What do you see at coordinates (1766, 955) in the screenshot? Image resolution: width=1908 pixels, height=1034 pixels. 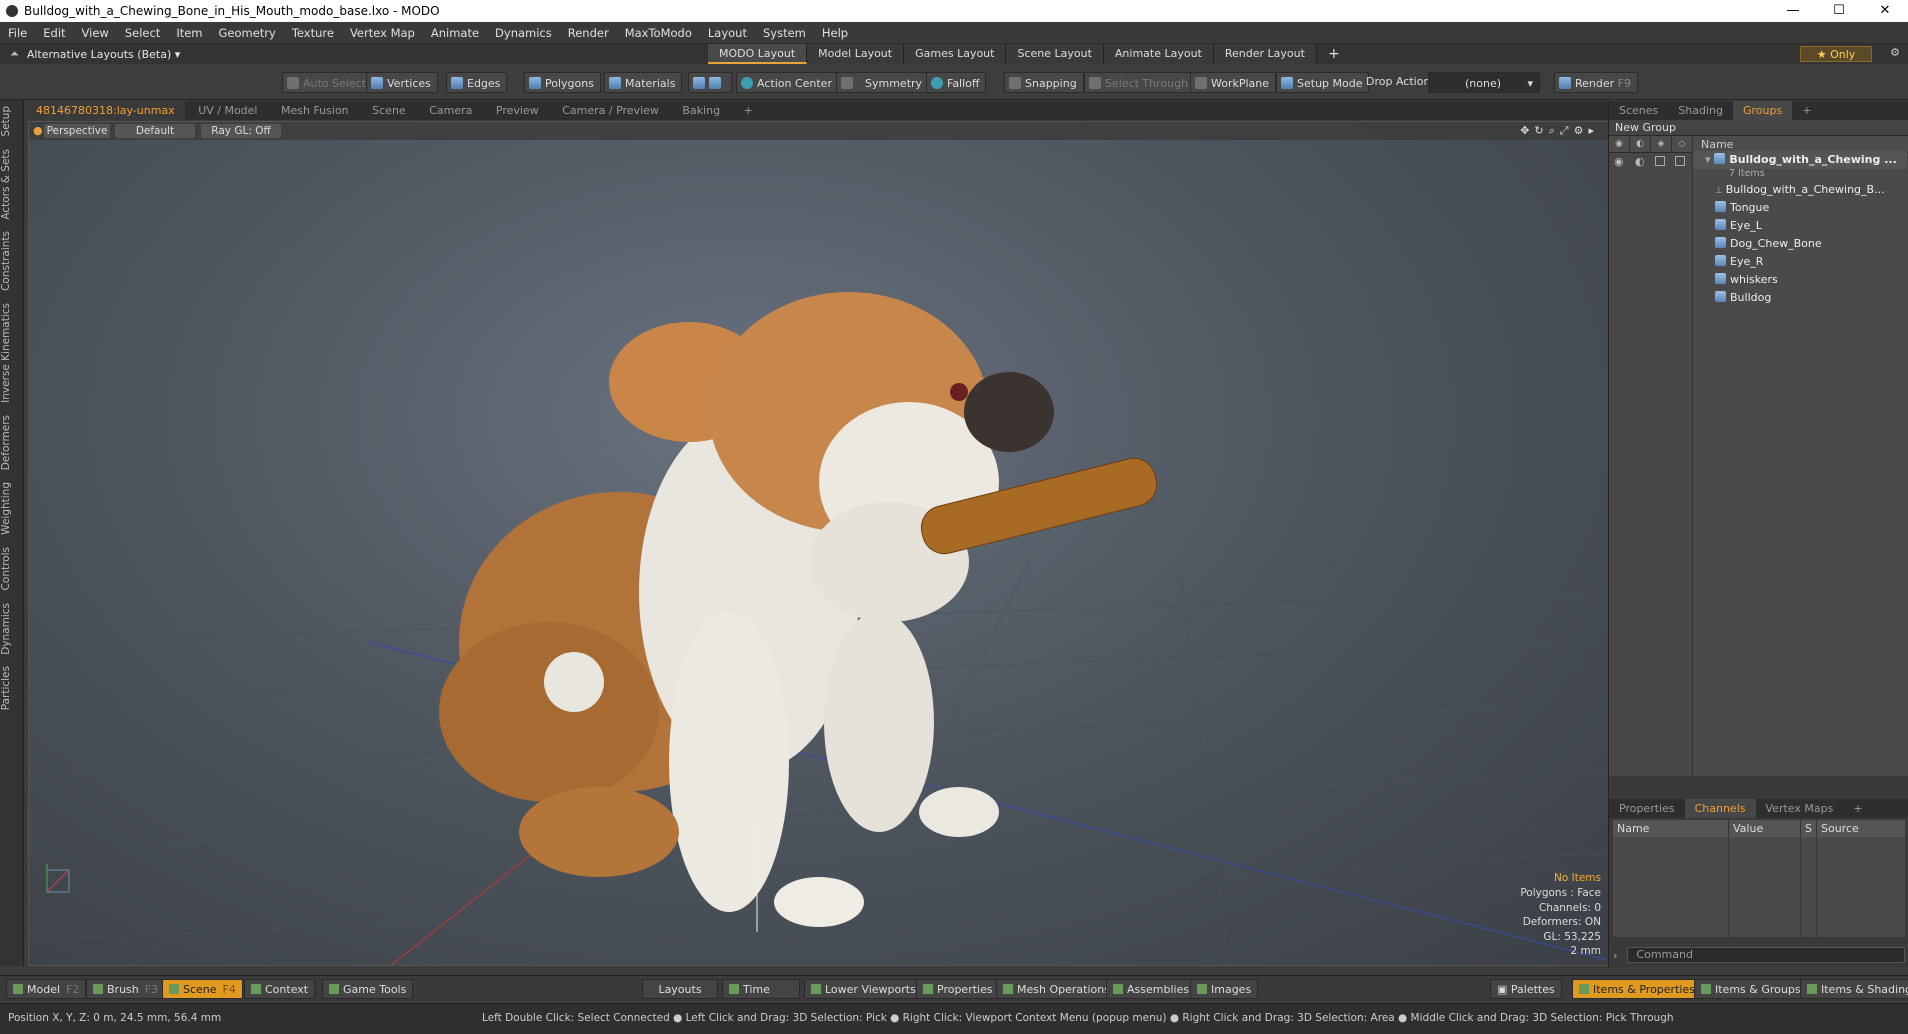 I see `command-input: Command` at bounding box center [1766, 955].